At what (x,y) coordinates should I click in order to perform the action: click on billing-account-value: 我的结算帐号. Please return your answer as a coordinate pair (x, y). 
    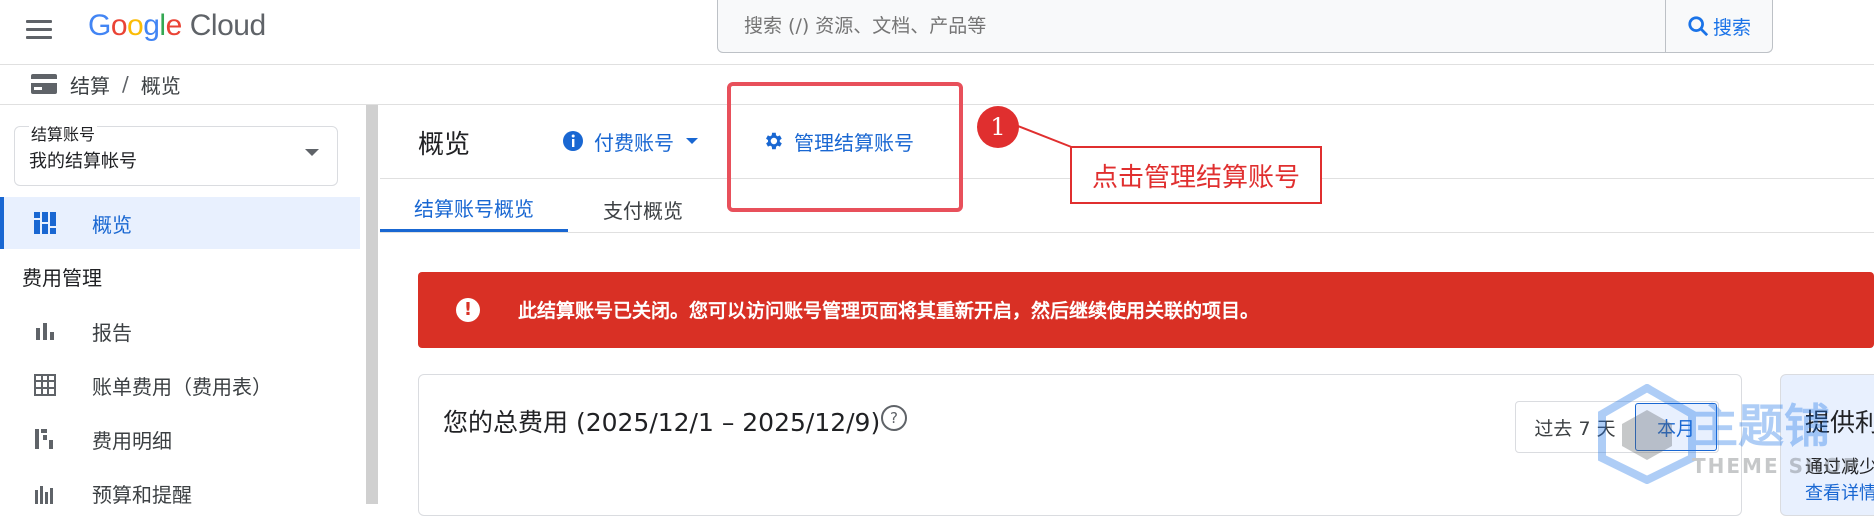
    Looking at the image, I should click on (83, 161).